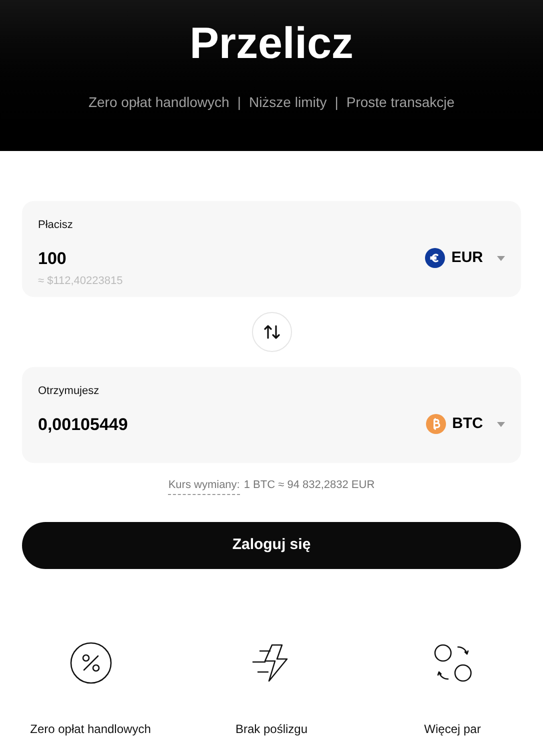 The image size is (543, 754). I want to click on highlight-text: Zero opłat handlowych, so click(159, 102).